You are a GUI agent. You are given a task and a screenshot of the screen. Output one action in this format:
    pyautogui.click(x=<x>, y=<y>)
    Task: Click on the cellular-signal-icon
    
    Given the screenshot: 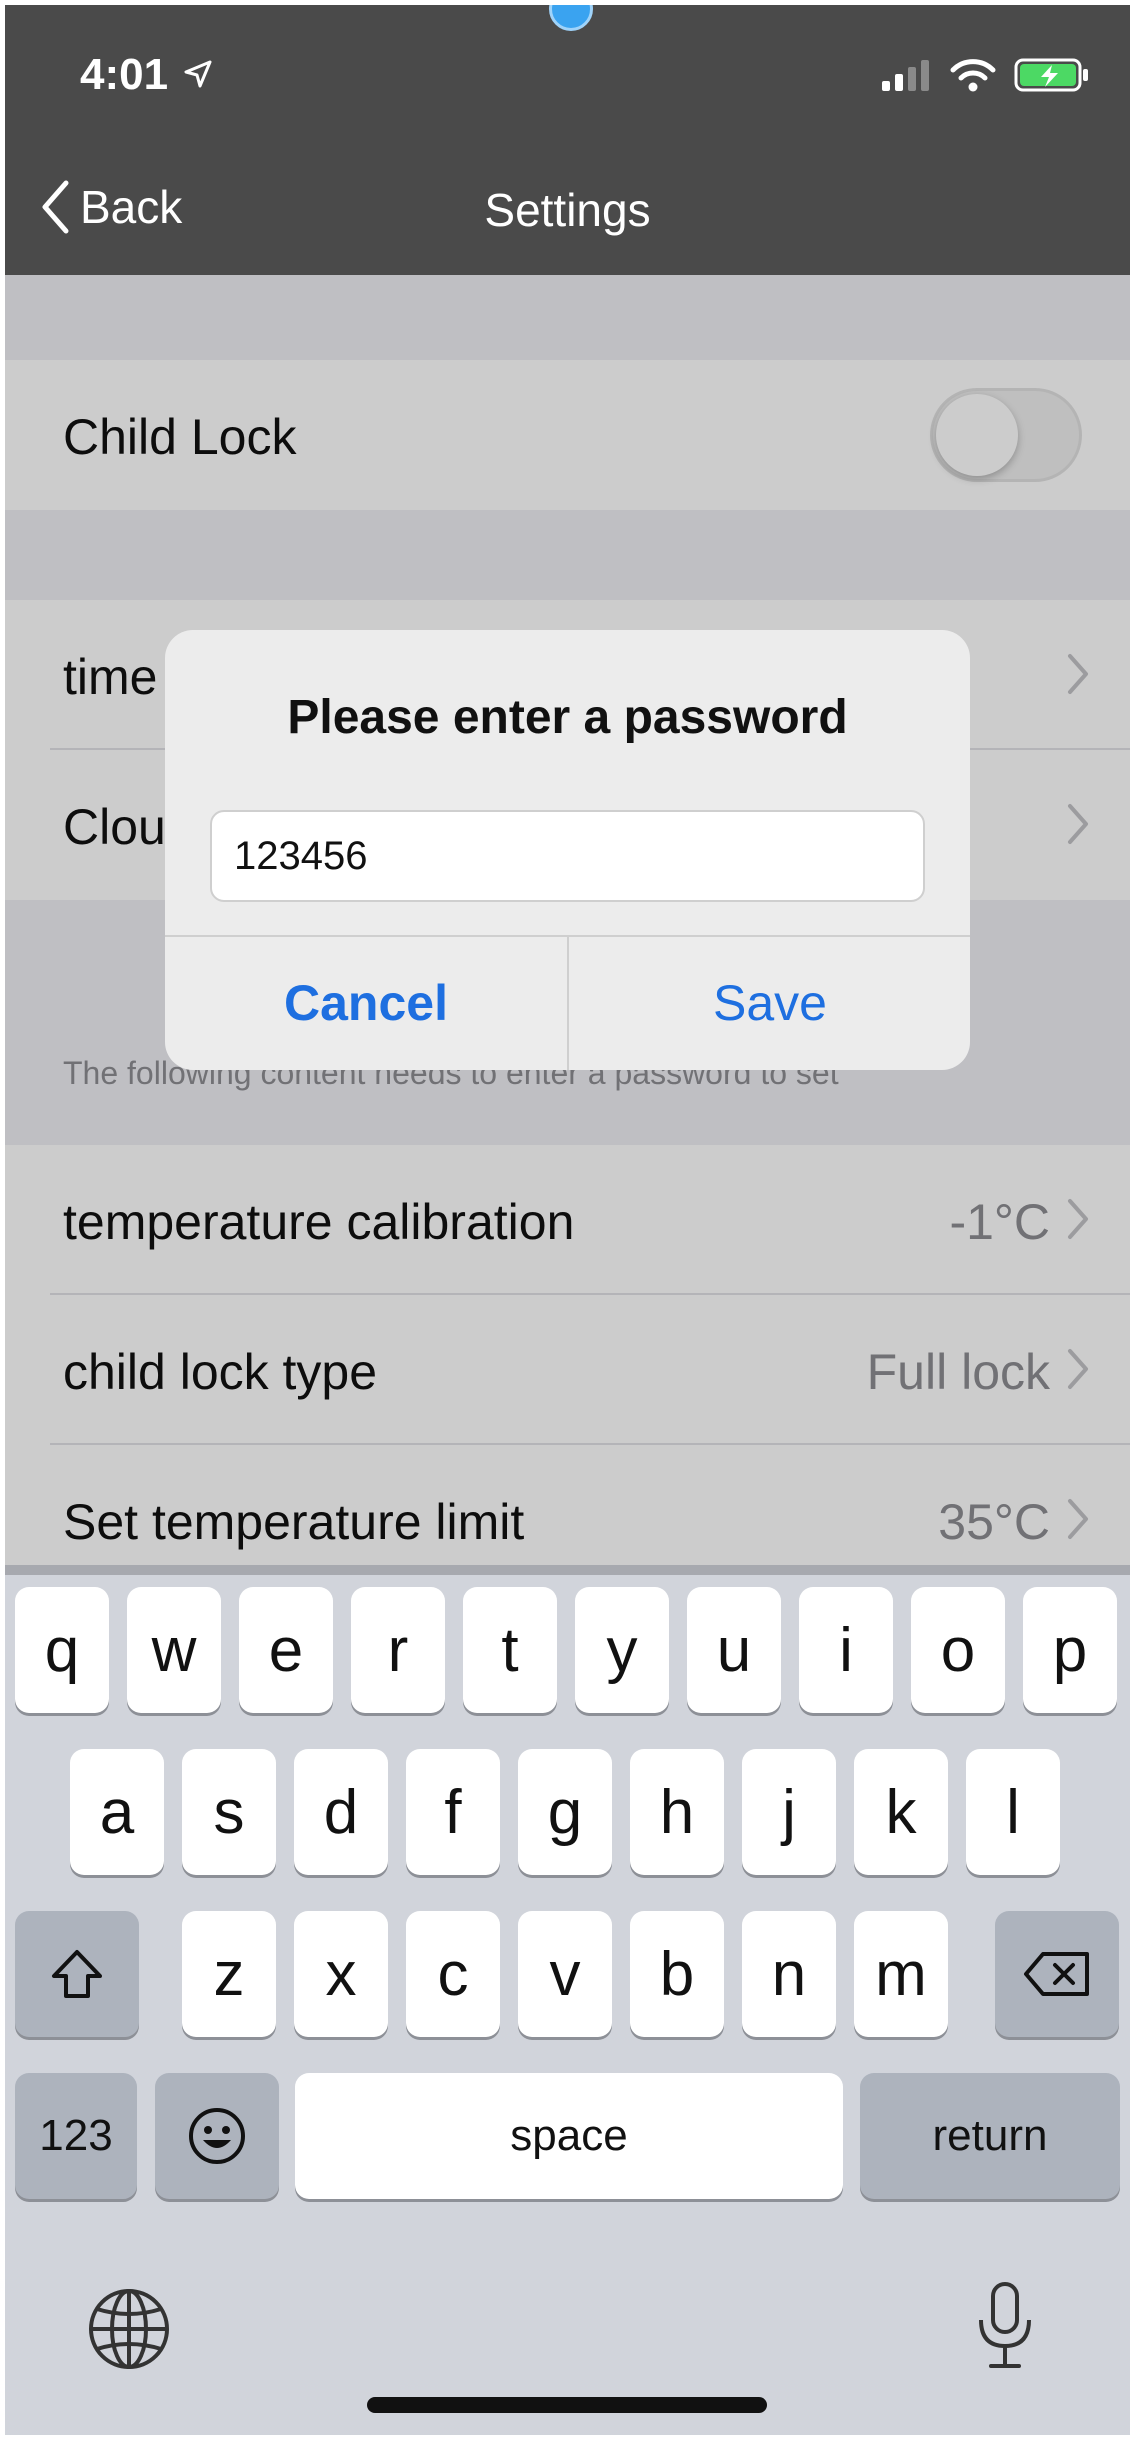 What is the action you would take?
    pyautogui.click(x=905, y=75)
    